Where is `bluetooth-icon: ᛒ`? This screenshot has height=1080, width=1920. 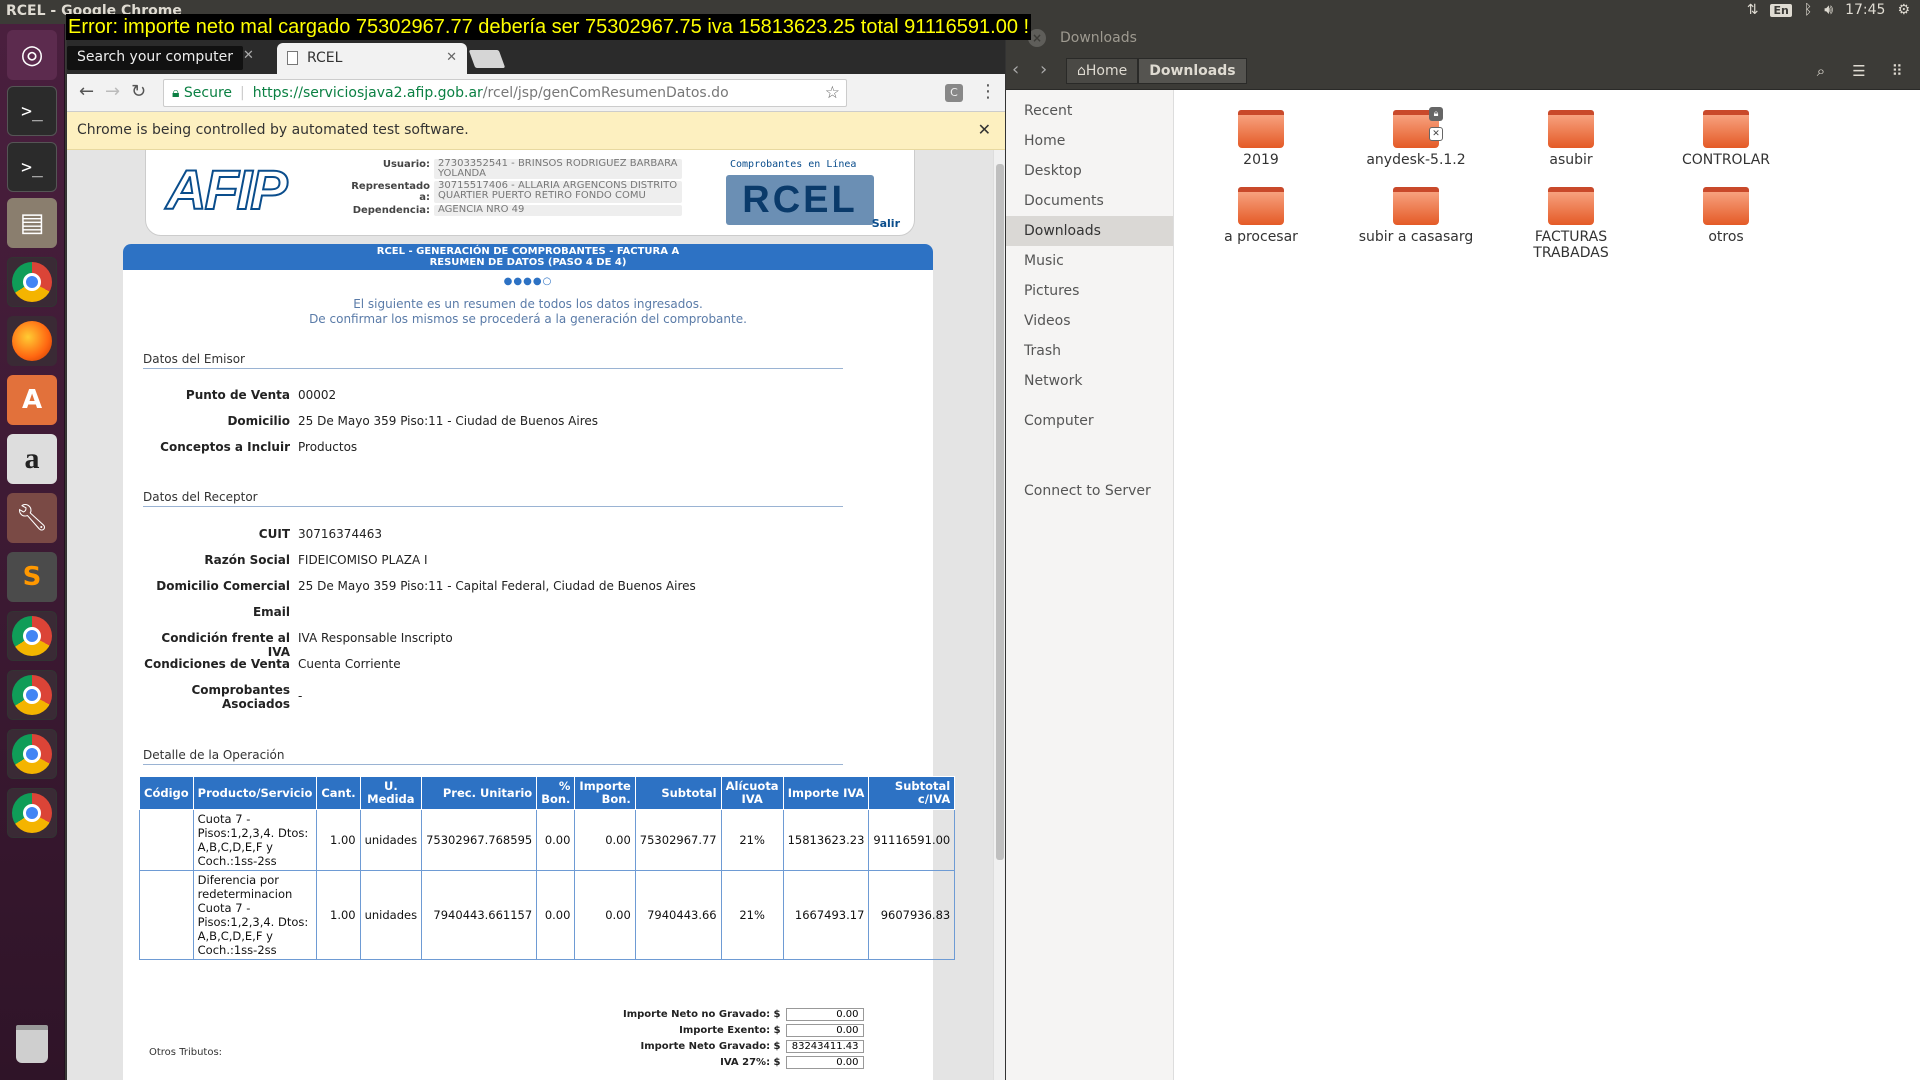
bluetooth-icon: ᛒ is located at coordinates (1808, 10).